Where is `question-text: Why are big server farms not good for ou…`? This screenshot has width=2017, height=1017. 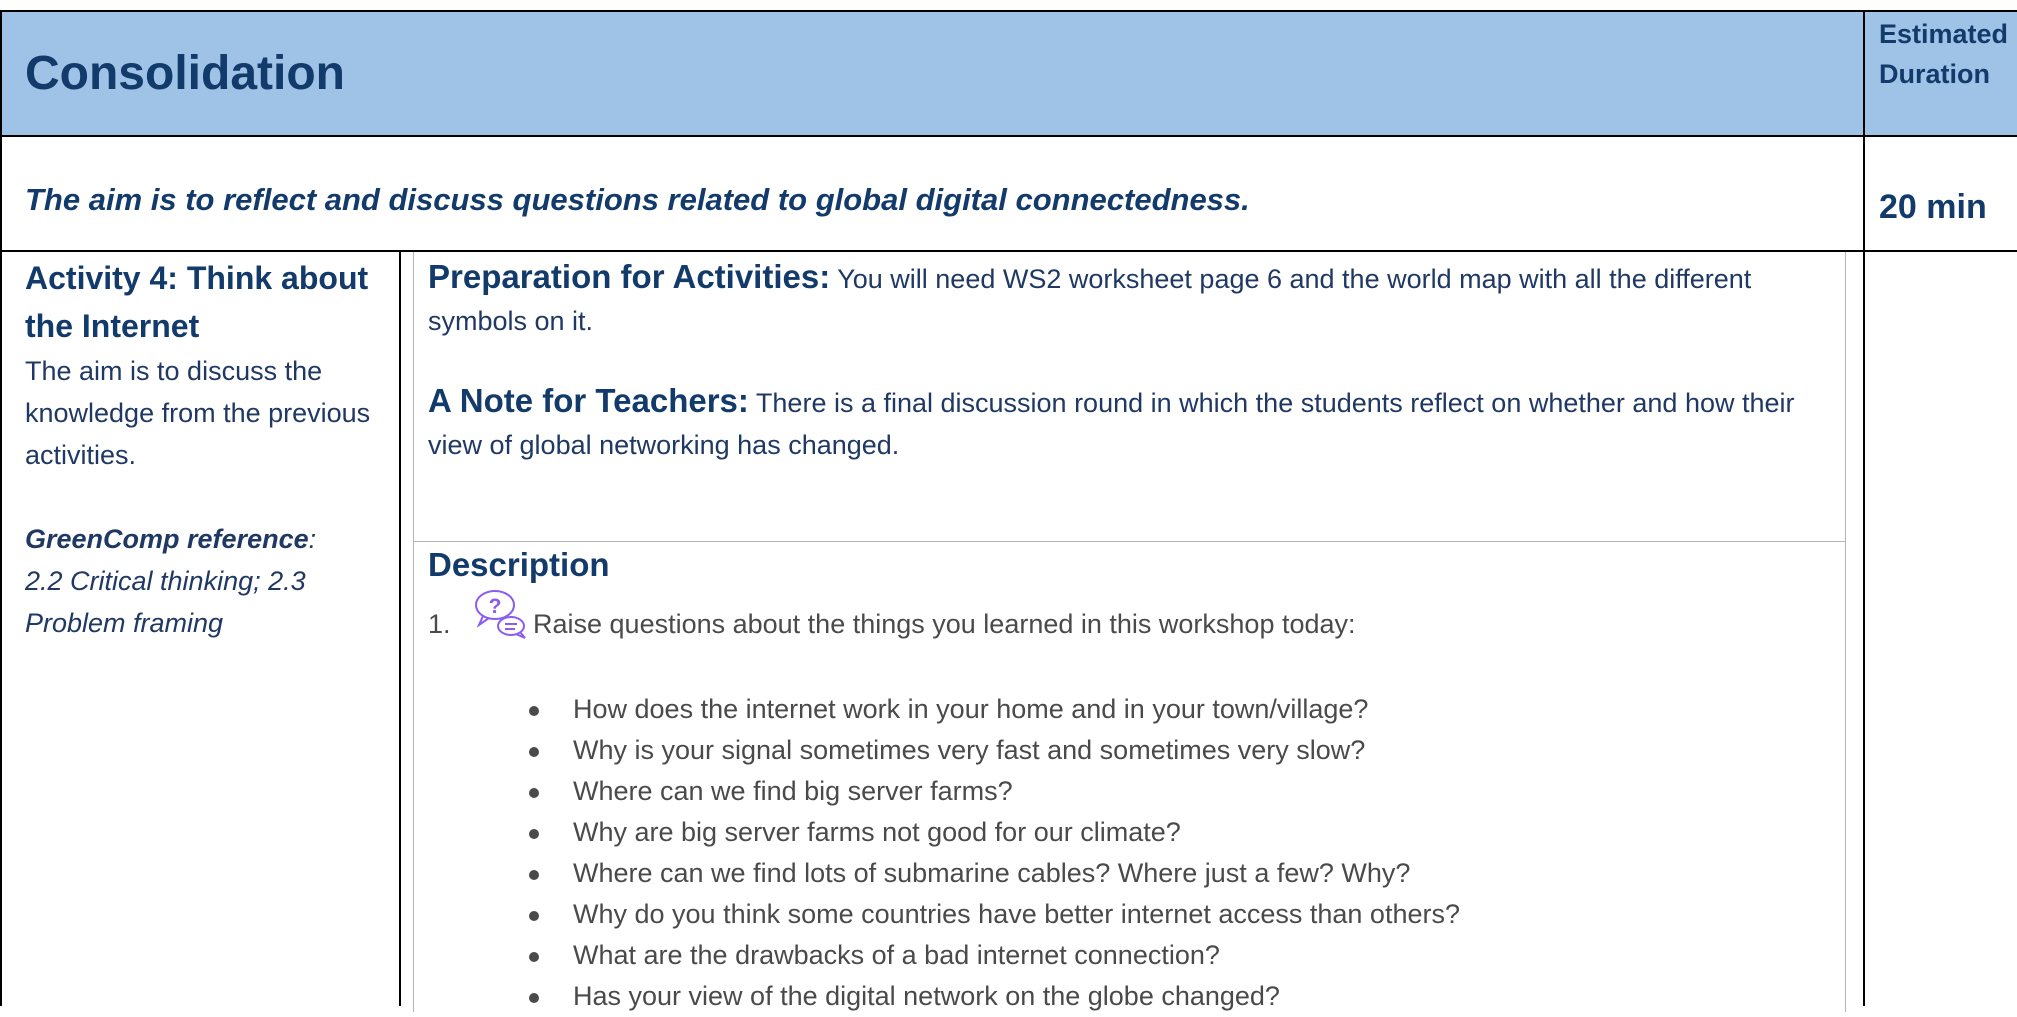
question-text: Why are big server farms not good for ou… is located at coordinates (877, 832).